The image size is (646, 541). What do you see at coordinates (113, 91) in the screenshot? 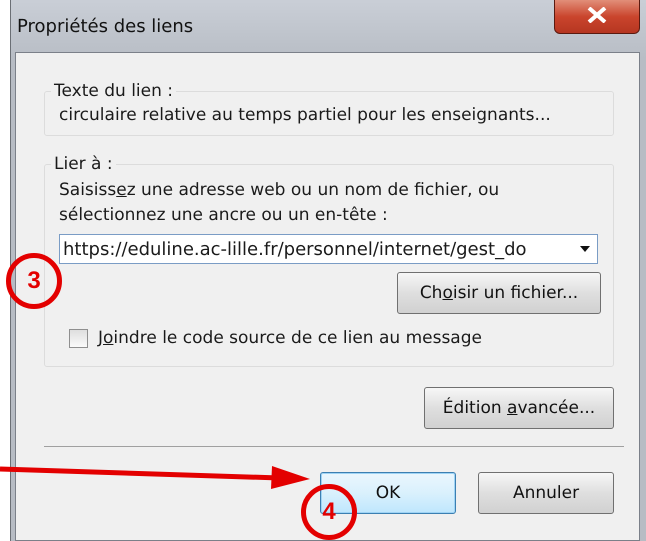
I see `group-label: Texte du lien :` at bounding box center [113, 91].